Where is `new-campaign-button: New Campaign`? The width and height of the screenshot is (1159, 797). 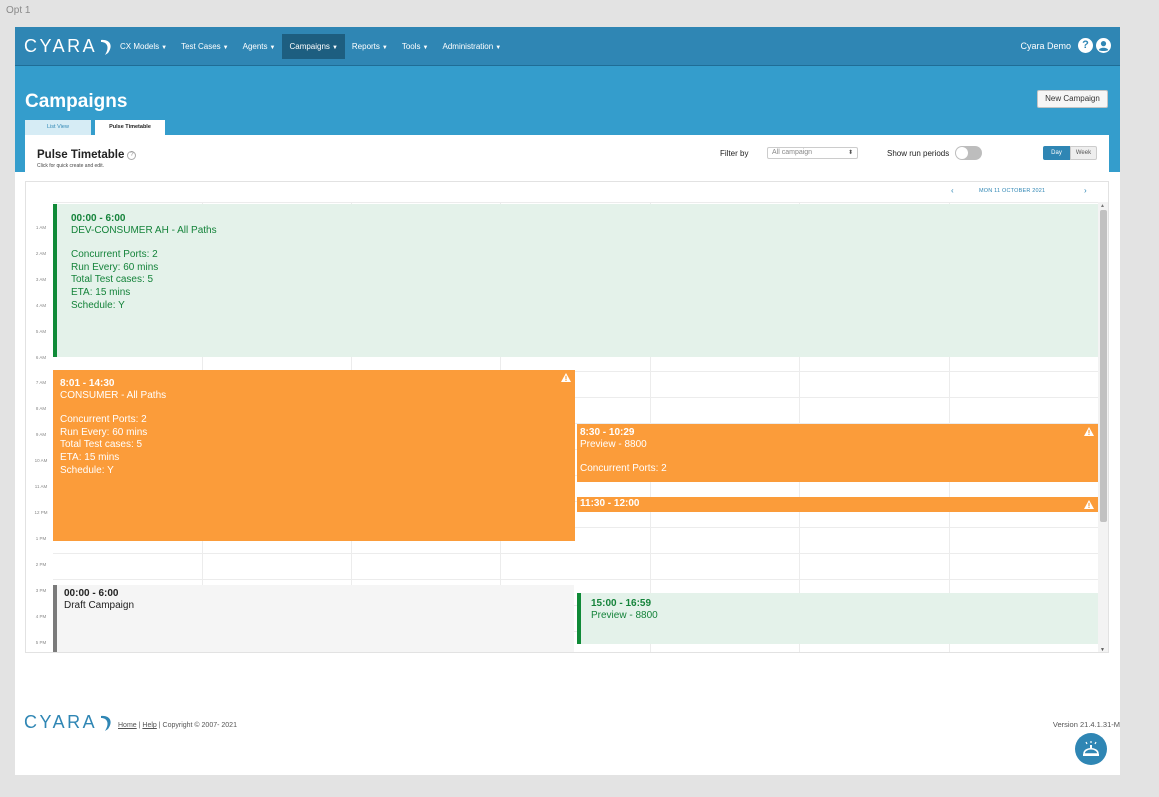
new-campaign-button: New Campaign is located at coordinates (1072, 99).